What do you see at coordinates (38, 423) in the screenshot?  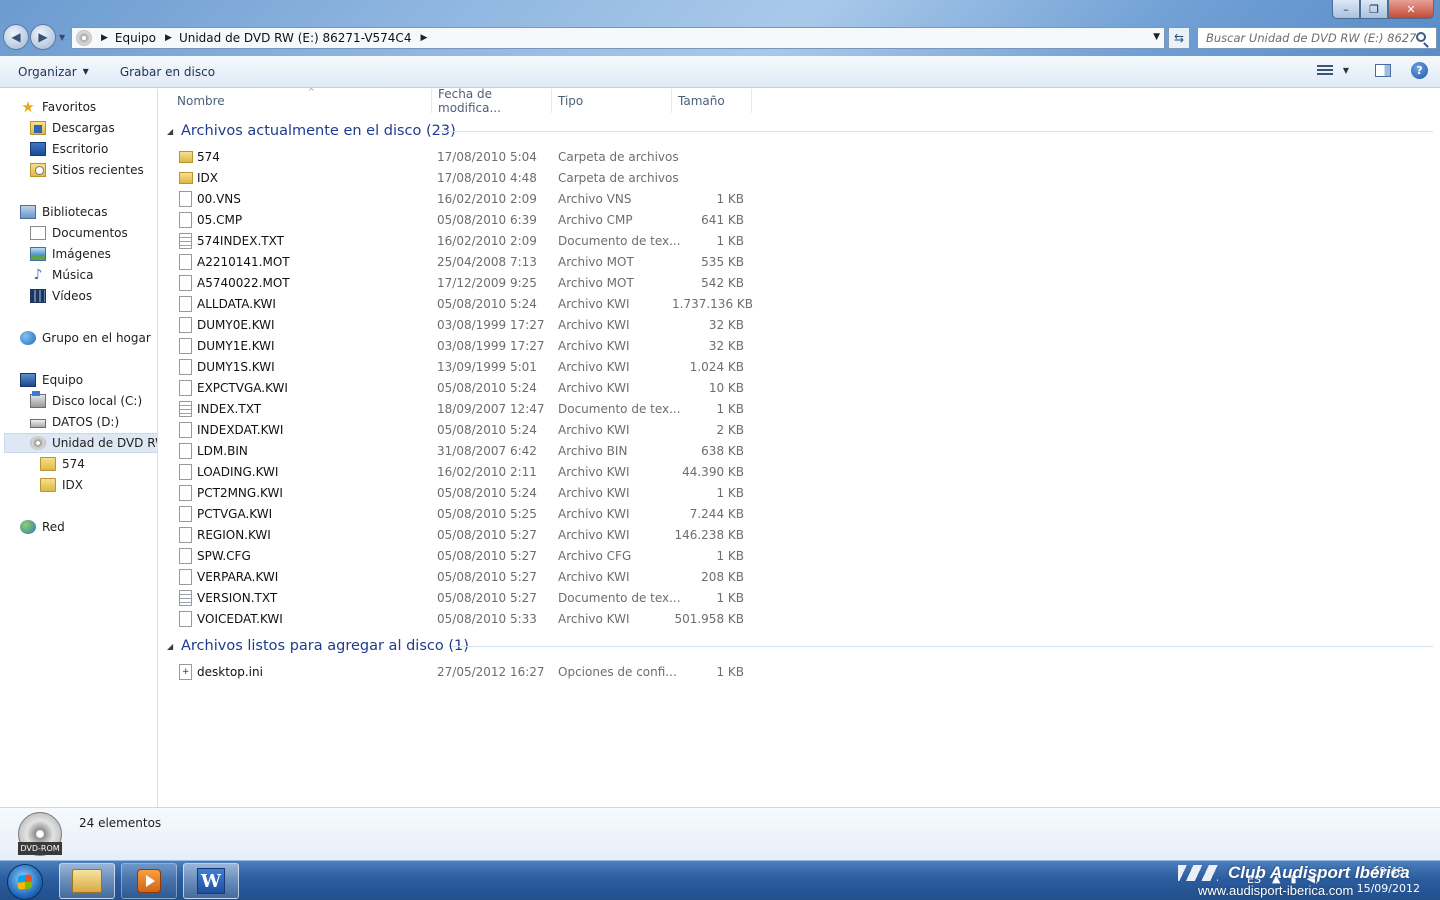 I see `hard-drive-icon` at bounding box center [38, 423].